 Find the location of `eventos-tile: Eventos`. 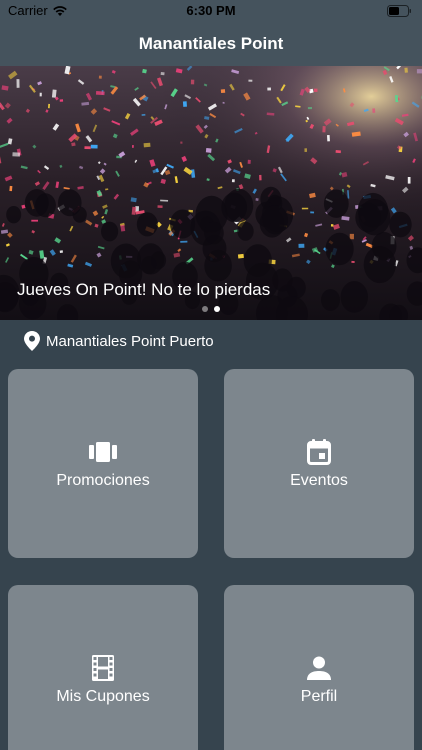

eventos-tile: Eventos is located at coordinates (319, 463).